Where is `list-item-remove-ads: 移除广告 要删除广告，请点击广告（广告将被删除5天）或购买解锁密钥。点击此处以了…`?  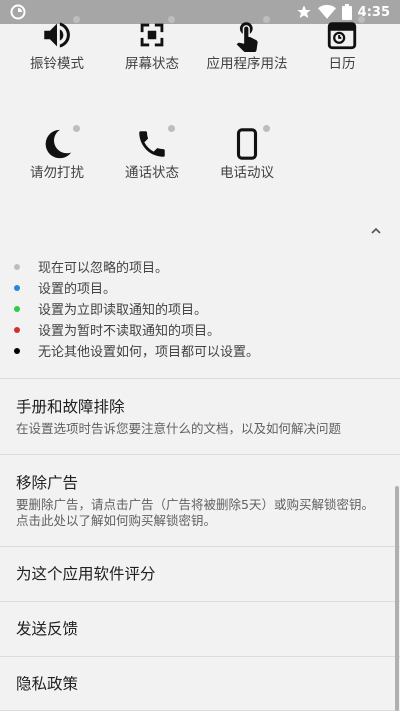
list-item-remove-ads: 移除广告 要删除广告，请点击广告（广告将被删除5天）或购买解锁密钥。点击此处以了… is located at coordinates (200, 500).